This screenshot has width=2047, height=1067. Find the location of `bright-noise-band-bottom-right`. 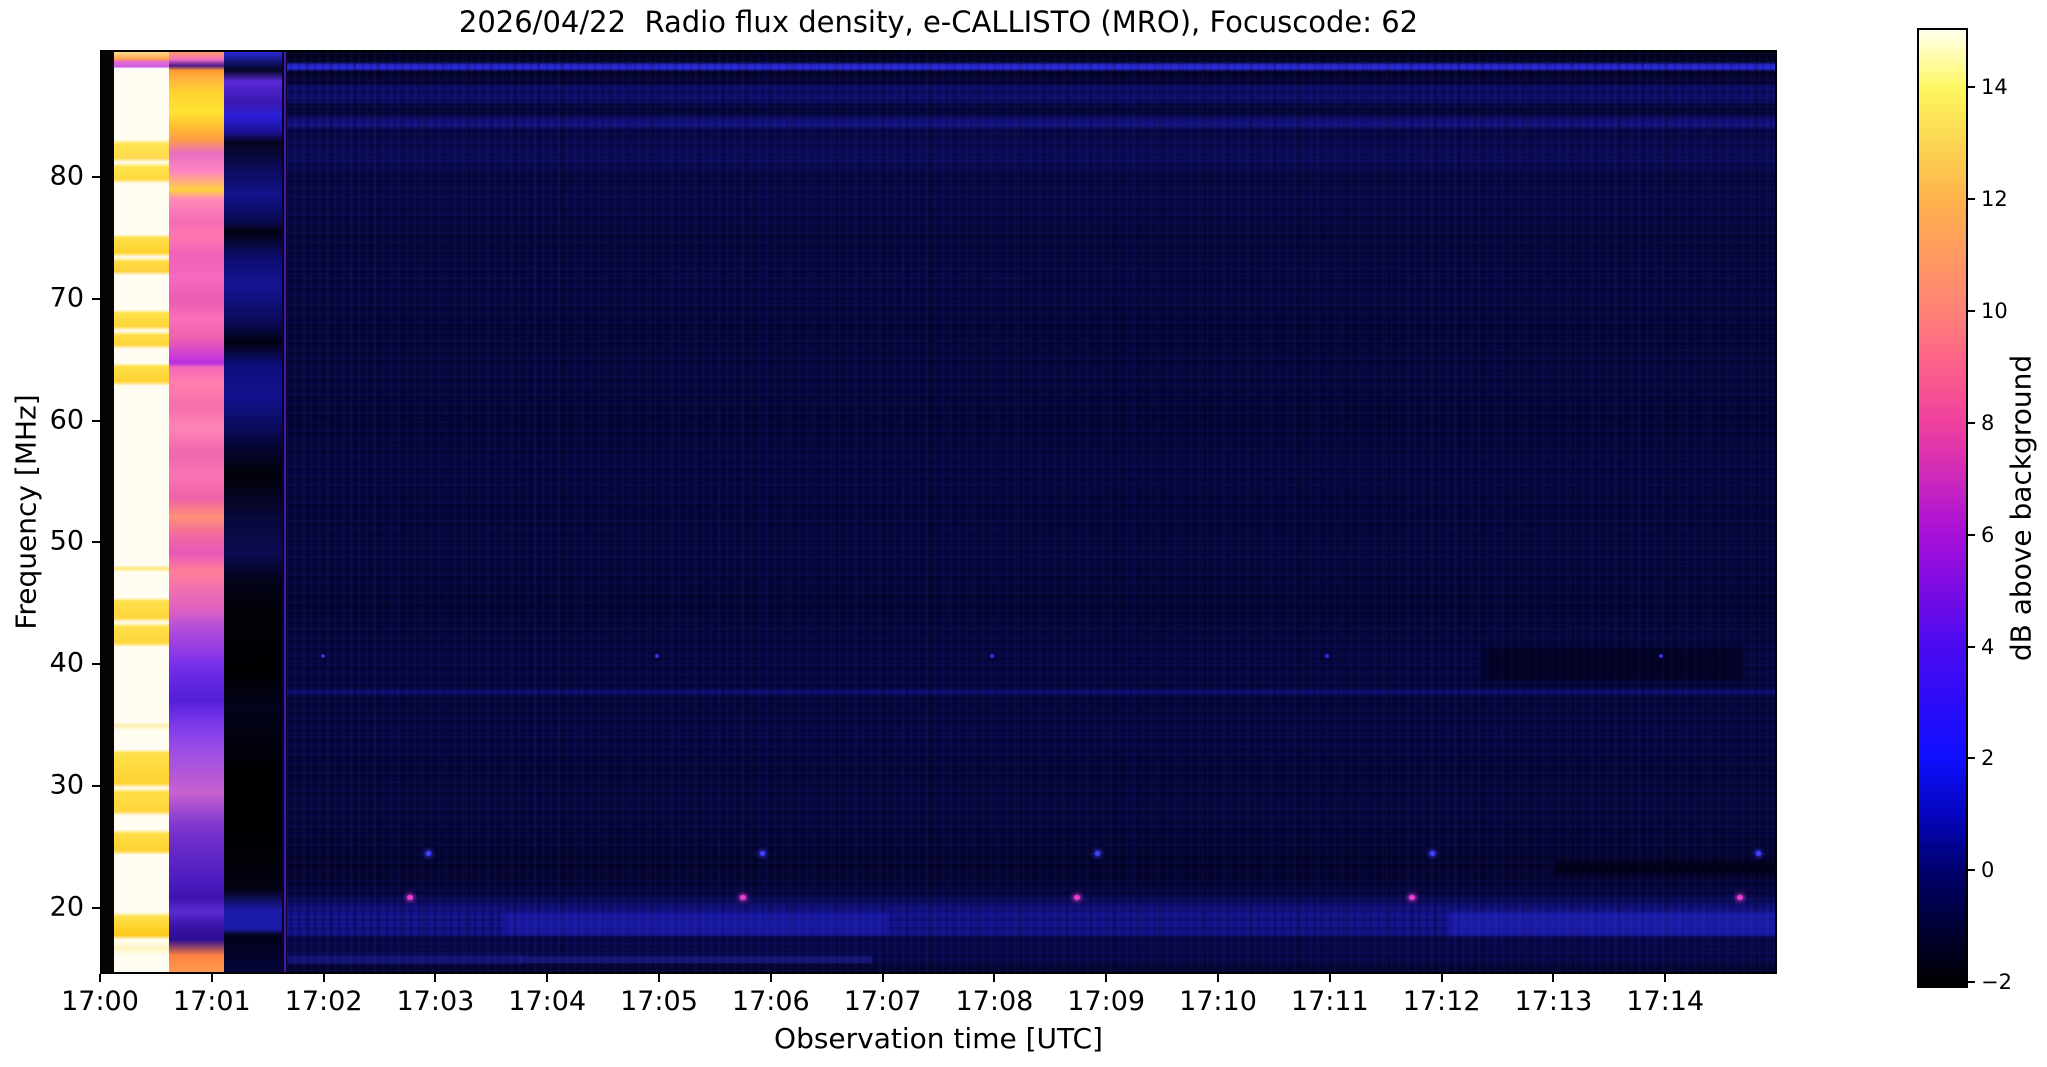

bright-noise-band-bottom-right is located at coordinates (1611, 924).